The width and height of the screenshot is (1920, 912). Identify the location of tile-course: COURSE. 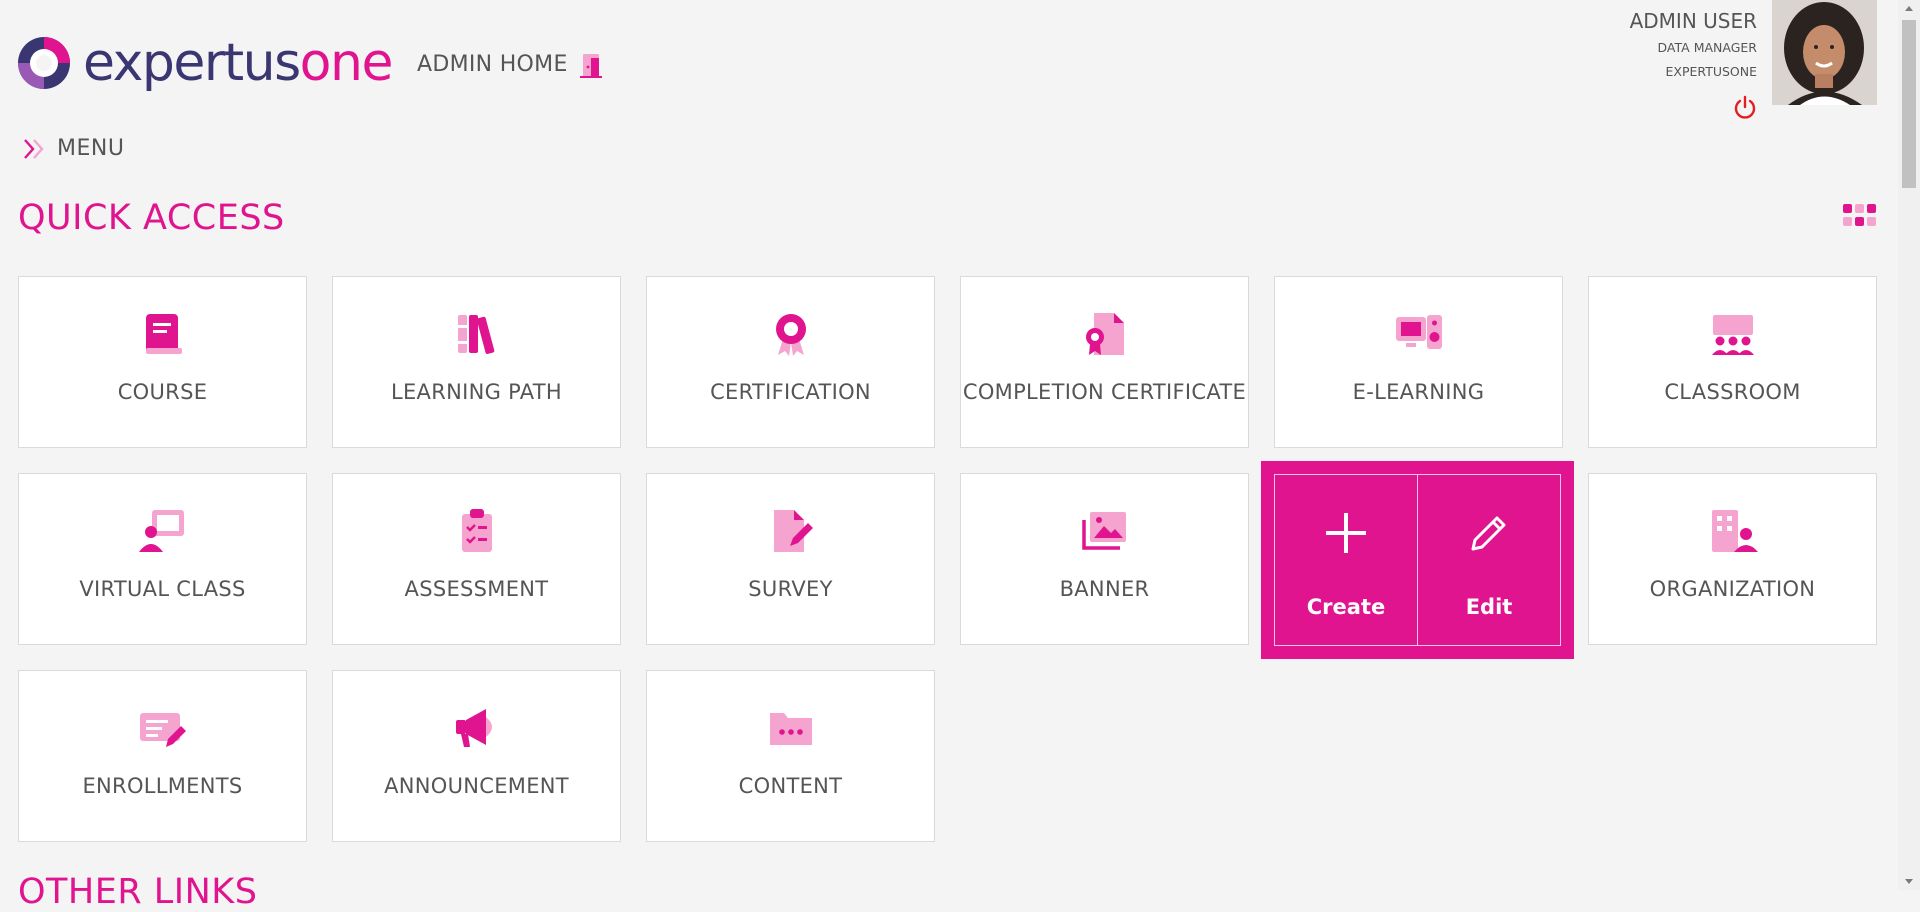
(162, 362).